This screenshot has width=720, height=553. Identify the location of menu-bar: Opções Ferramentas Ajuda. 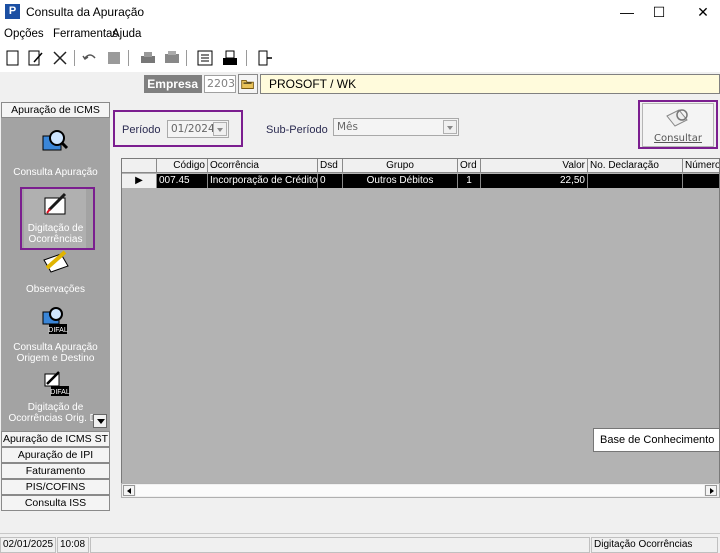
(360, 35).